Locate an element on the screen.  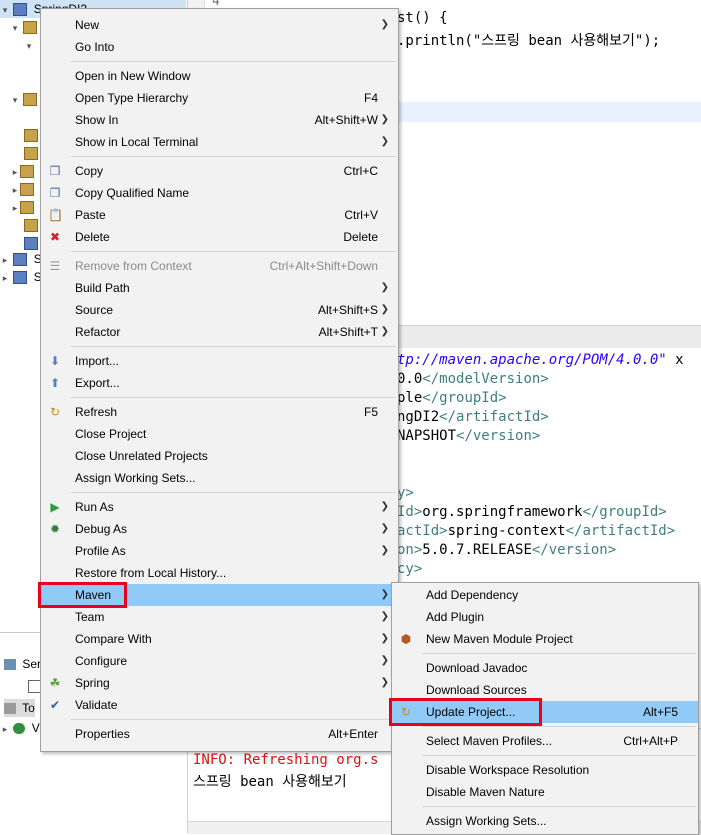
tree-item-server: ▸ VI is located at coordinates (21, 728).